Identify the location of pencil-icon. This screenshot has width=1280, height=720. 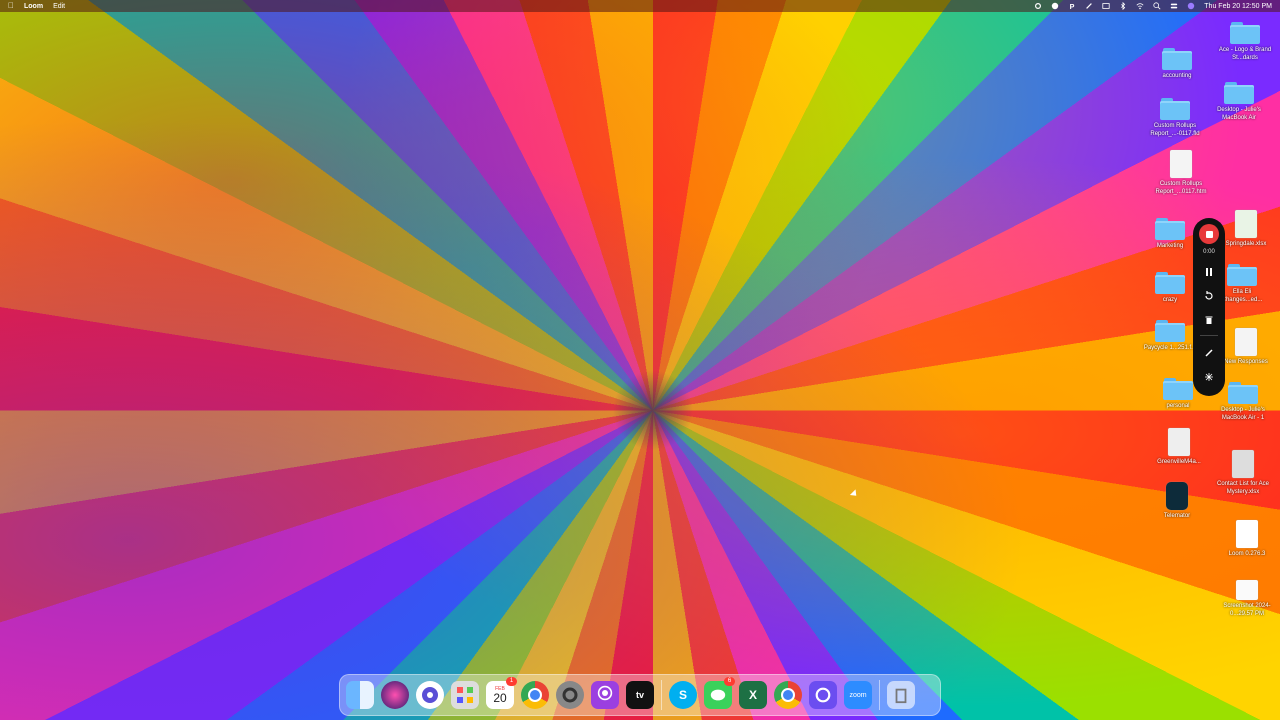
(1209, 353).